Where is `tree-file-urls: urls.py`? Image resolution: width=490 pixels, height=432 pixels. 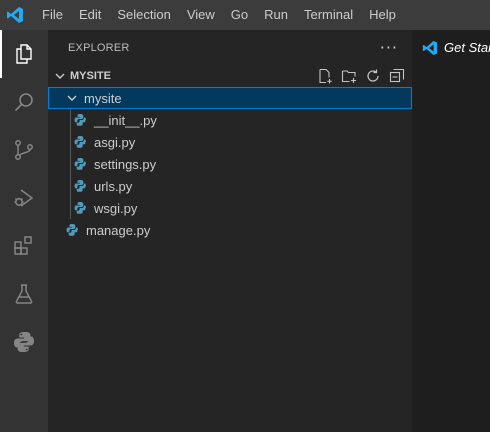
tree-file-urls: urls.py is located at coordinates (230, 186).